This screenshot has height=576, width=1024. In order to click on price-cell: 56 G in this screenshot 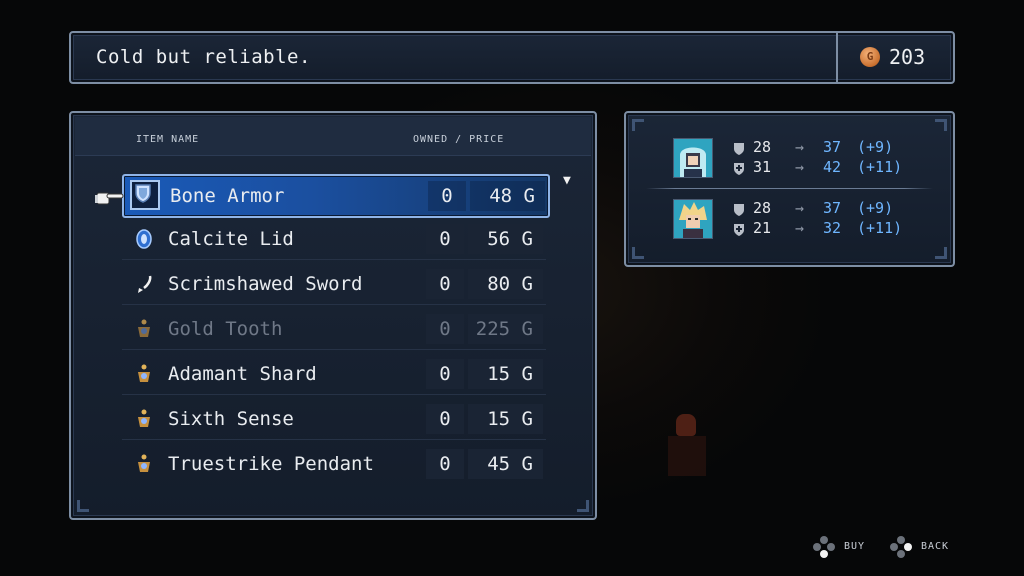, I will do `click(505, 239)`.